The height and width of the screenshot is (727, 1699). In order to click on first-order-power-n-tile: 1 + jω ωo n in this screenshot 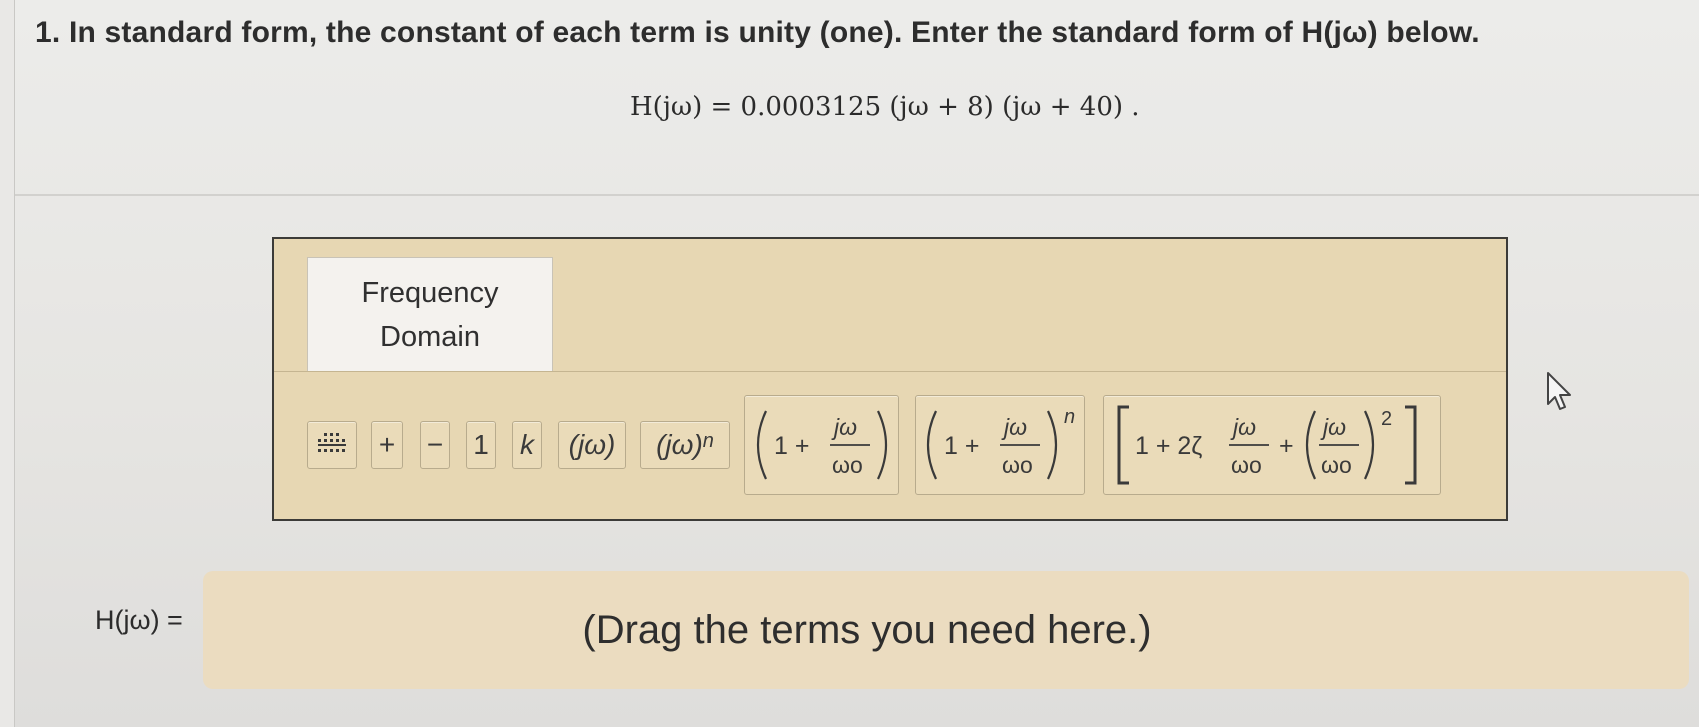, I will do `click(1000, 445)`.